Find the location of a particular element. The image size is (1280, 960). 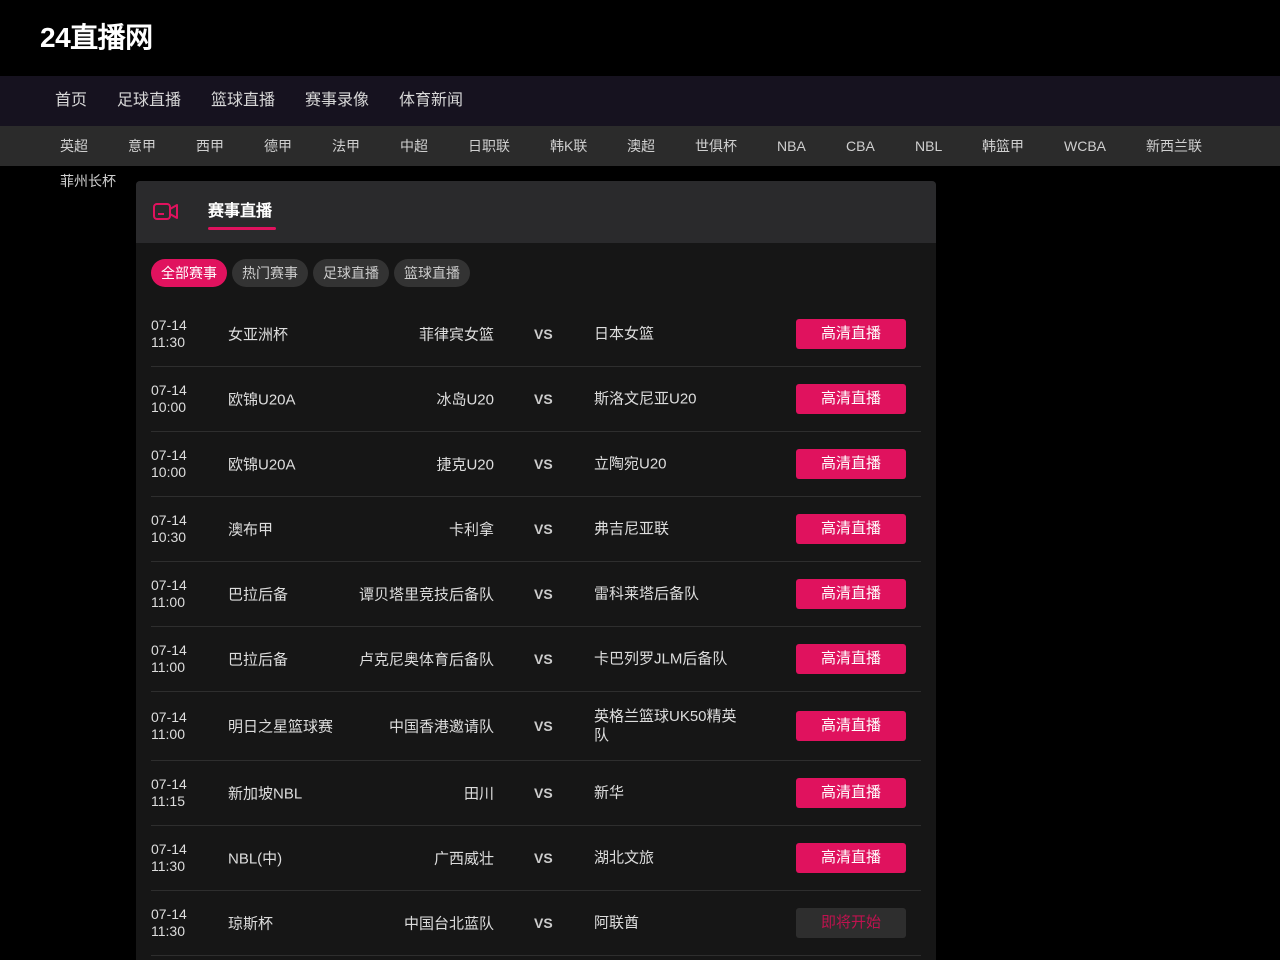

league-link: 法甲 is located at coordinates (346, 146).